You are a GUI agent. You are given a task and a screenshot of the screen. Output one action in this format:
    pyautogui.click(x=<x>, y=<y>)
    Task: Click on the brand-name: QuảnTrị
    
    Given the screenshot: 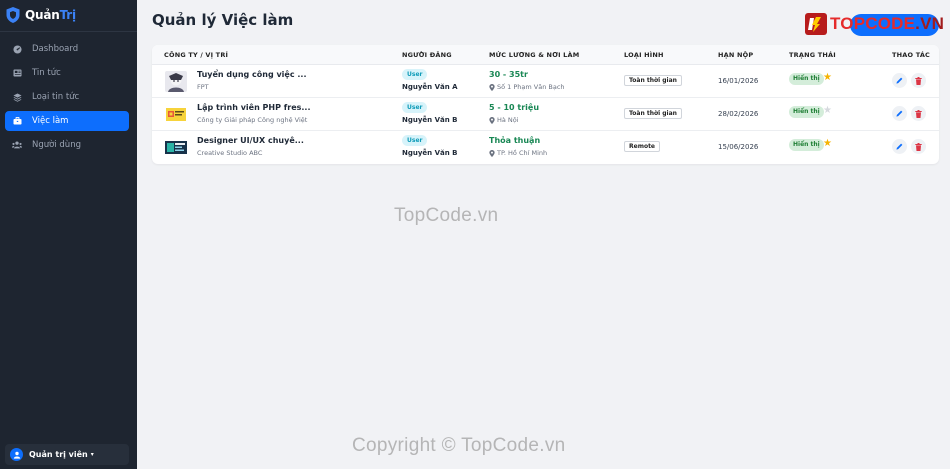 What is the action you would take?
    pyautogui.click(x=50, y=15)
    